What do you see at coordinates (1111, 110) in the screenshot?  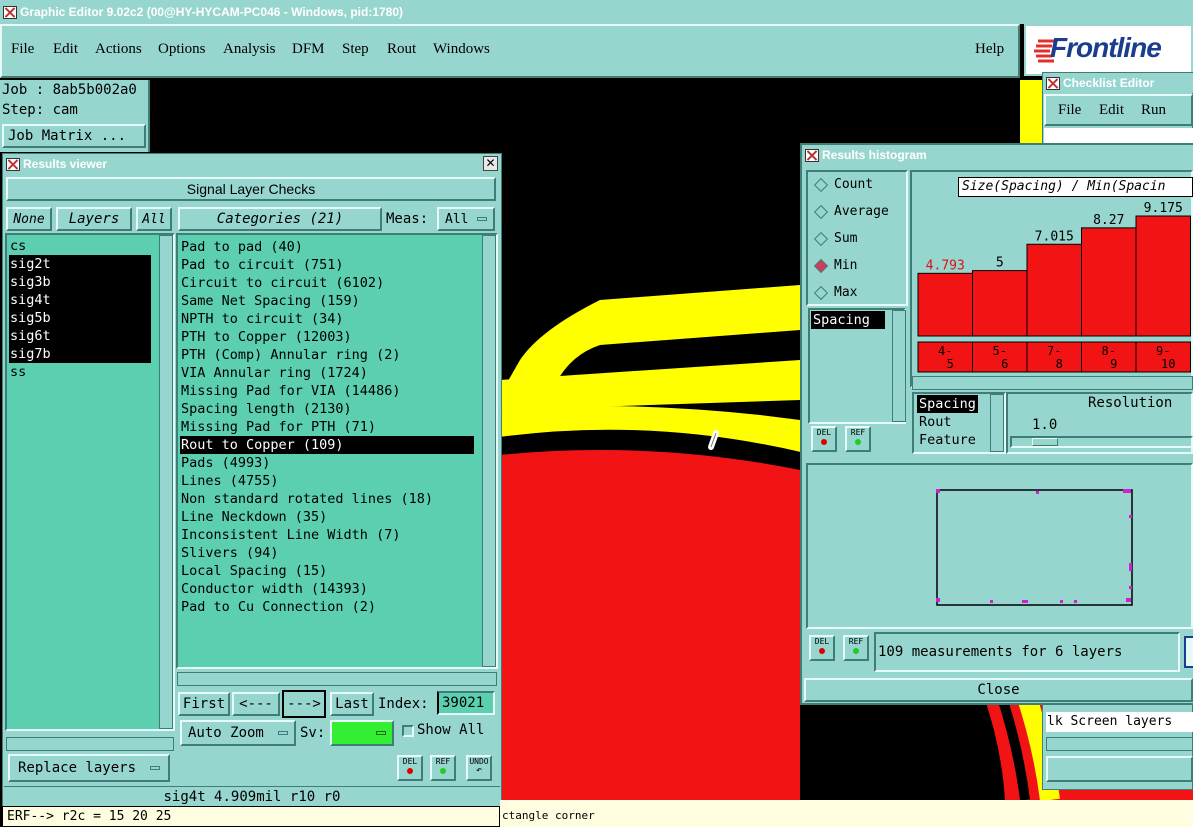 I see `checklist-menu-edit: Edit` at bounding box center [1111, 110].